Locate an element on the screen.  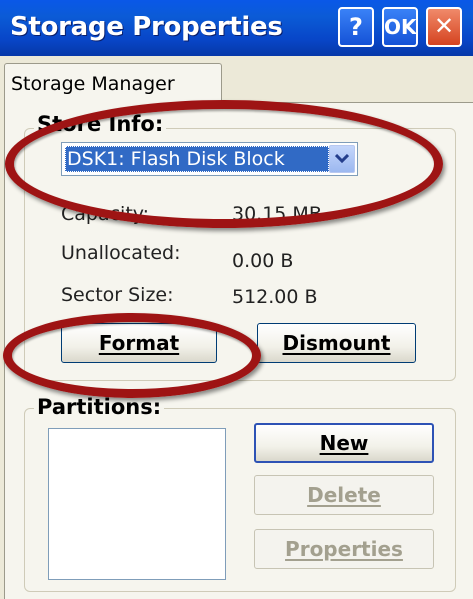
help-button: ? is located at coordinates (356, 27).